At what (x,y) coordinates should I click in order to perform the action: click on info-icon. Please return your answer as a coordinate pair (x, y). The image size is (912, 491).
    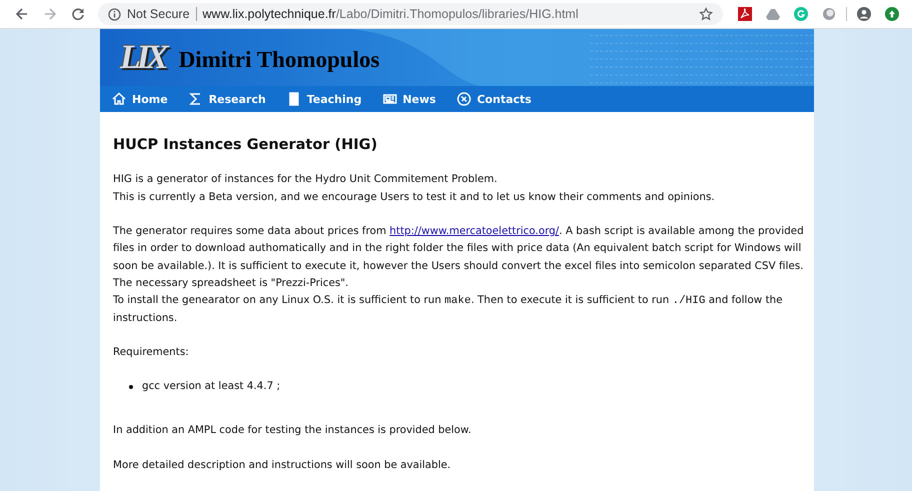
    Looking at the image, I should click on (114, 14).